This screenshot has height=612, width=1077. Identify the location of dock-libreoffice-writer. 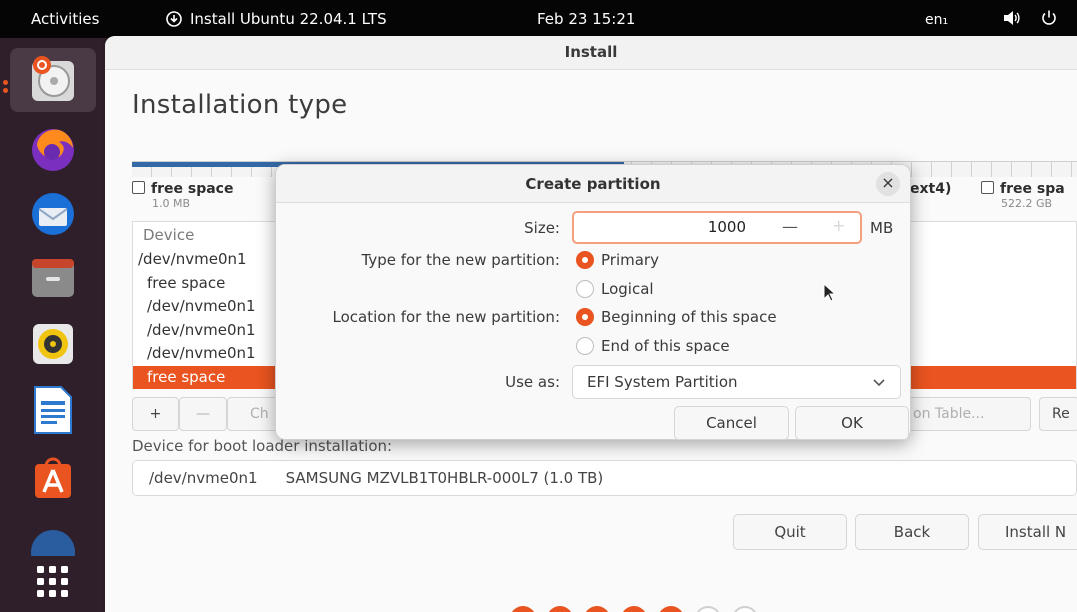
(53, 410).